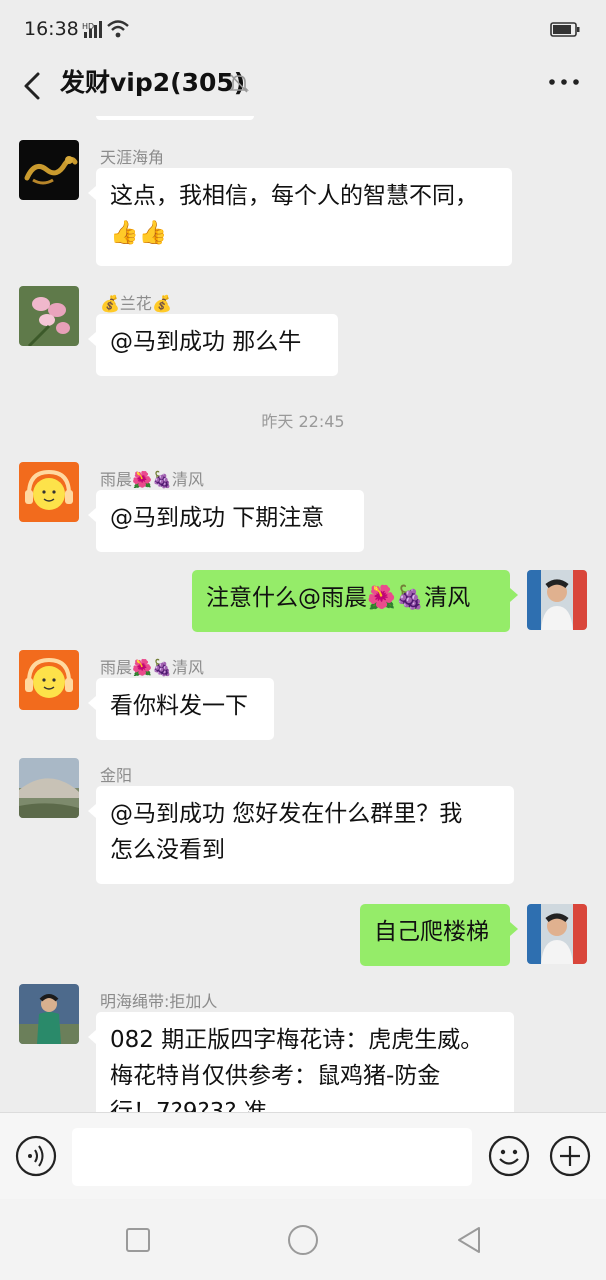 Image resolution: width=606 pixels, height=1280 pixels. I want to click on message-bubble: @马到成功 那么牛, so click(213, 345).